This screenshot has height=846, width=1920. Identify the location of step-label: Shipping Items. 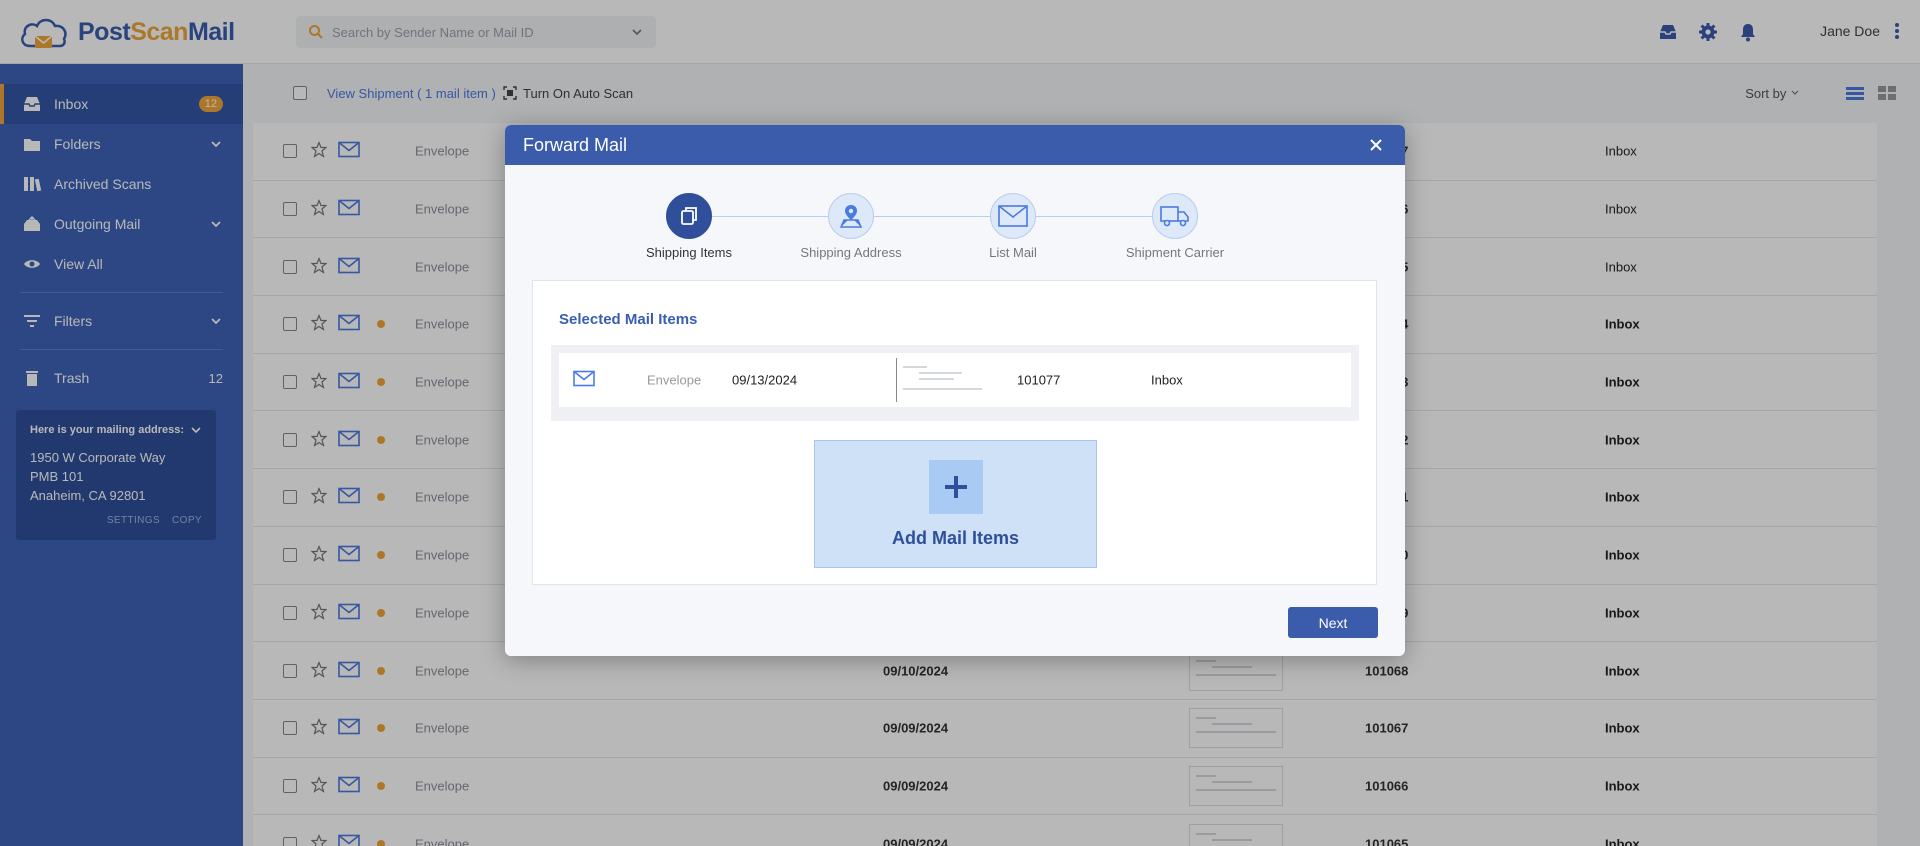
(689, 252).